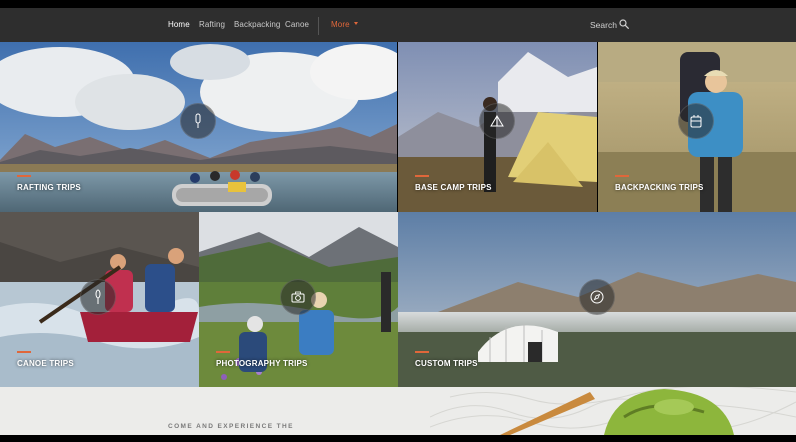  I want to click on nav-more-dropdown: More, so click(344, 24).